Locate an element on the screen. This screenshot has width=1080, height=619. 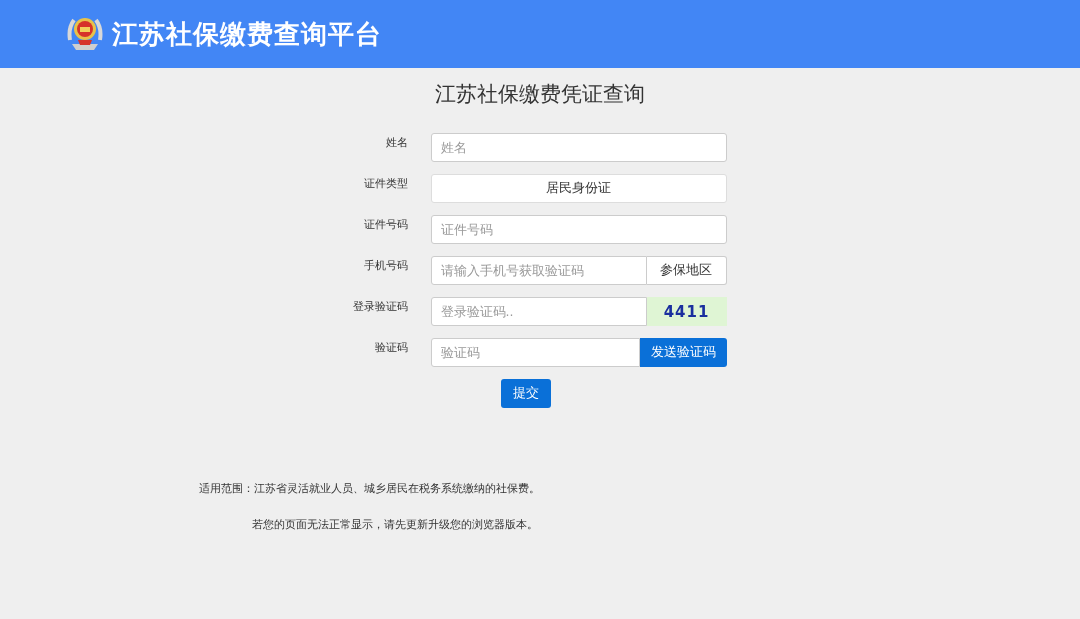
note-text: 适用范围：江苏省灵活就业人员、城乡居民在税务系统缴纳的社保费。 is located at coordinates (369, 488).